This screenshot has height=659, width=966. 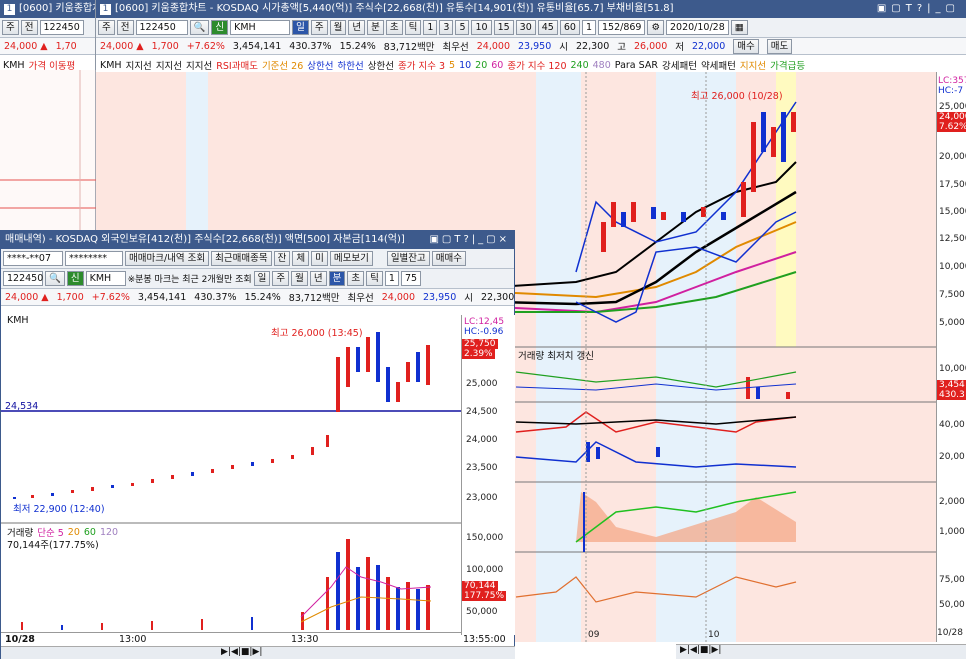 What do you see at coordinates (351, 258) in the screenshot?
I see `memo-button: 메모보기` at bounding box center [351, 258].